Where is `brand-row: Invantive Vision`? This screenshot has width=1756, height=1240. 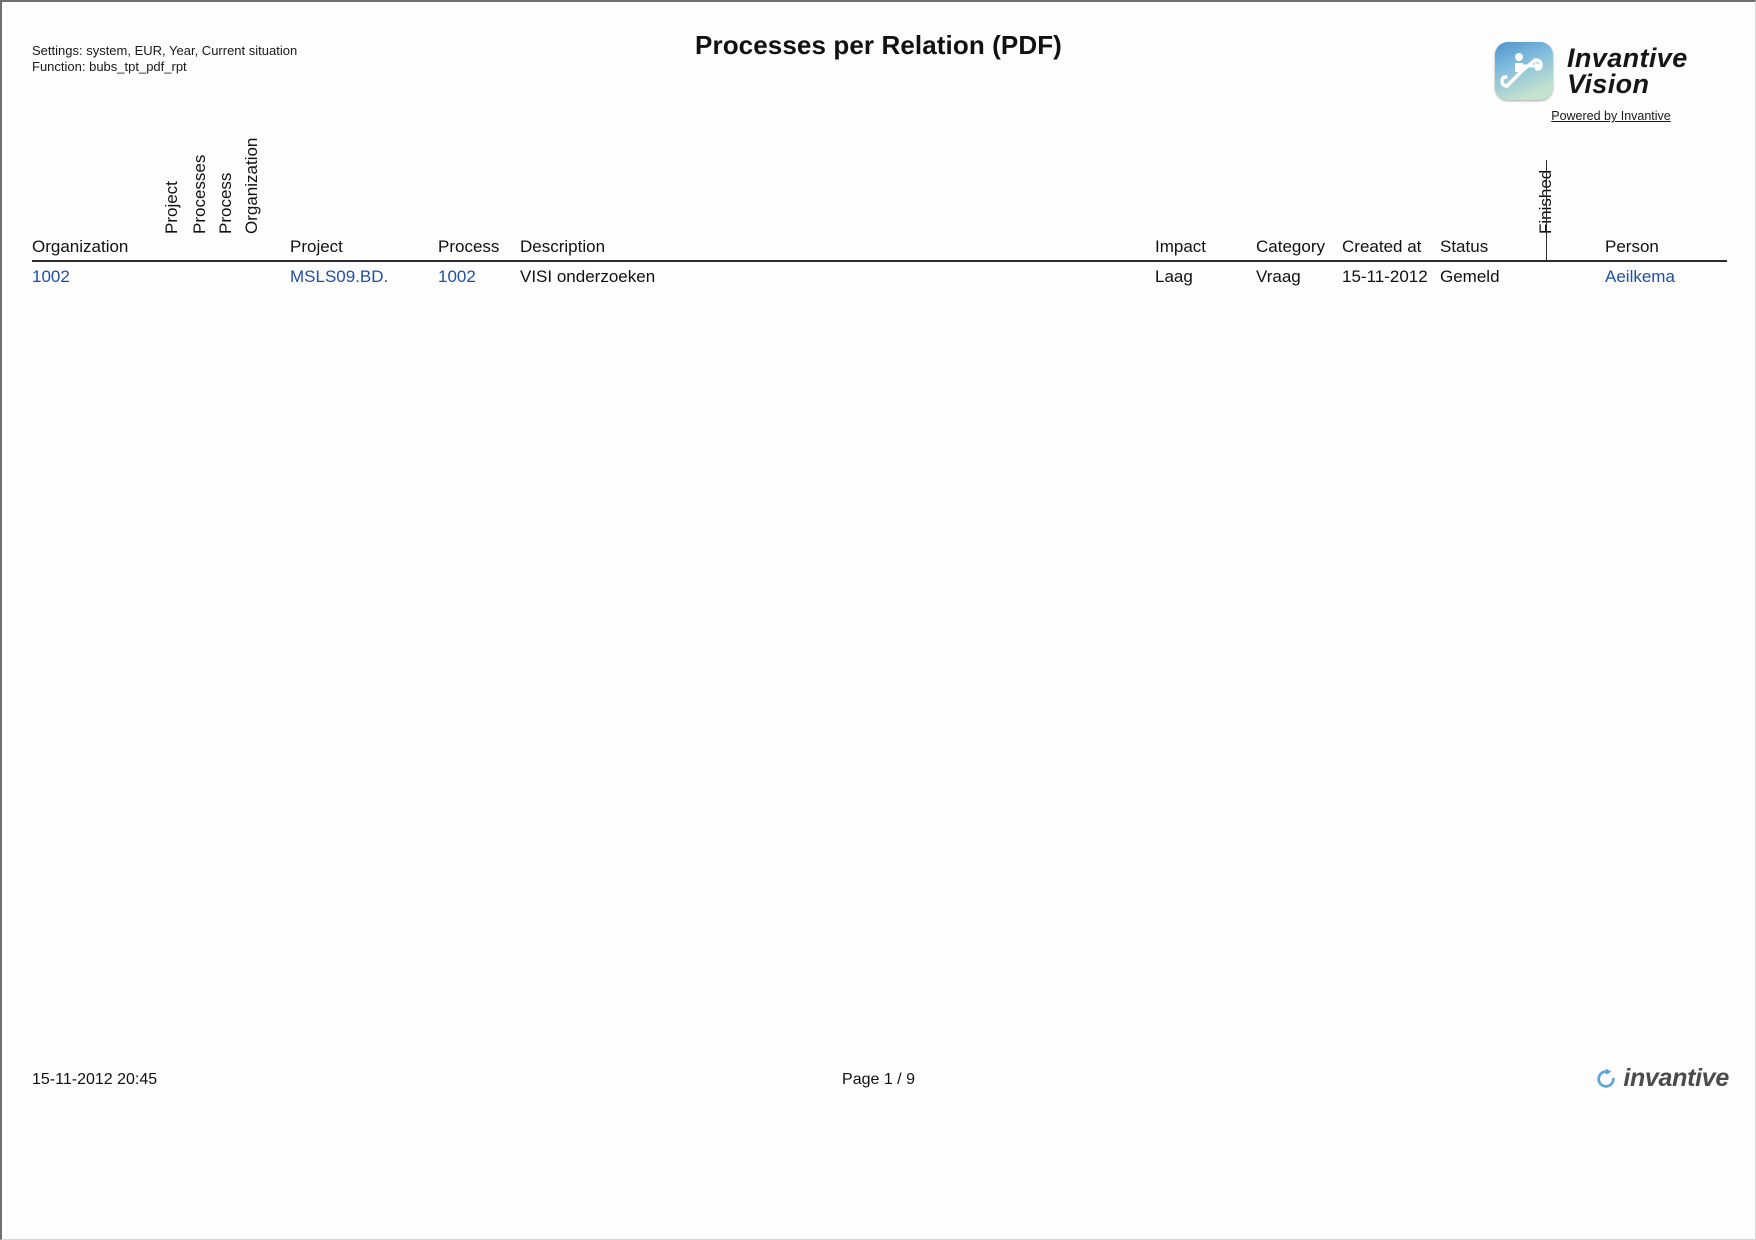
brand-row: Invantive Vision is located at coordinates (1611, 71).